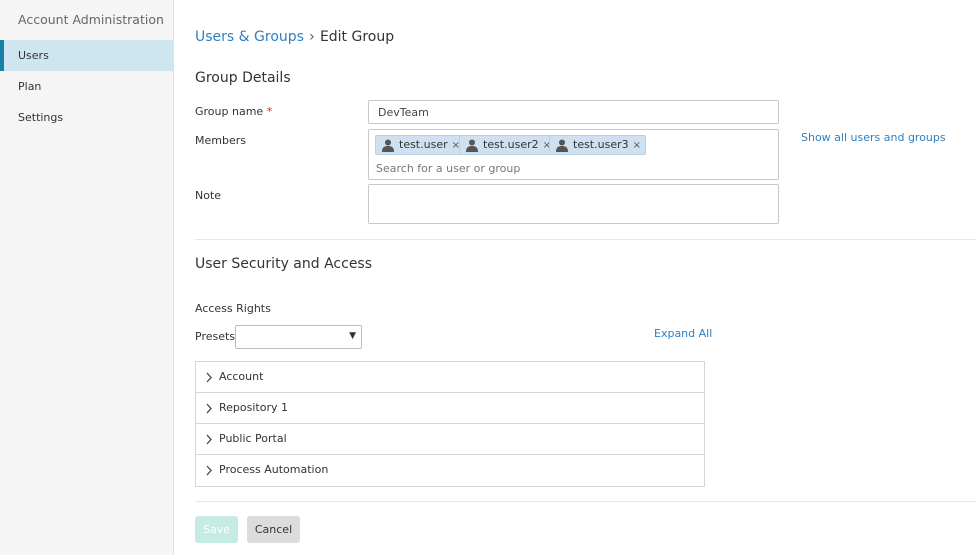  What do you see at coordinates (215, 336) in the screenshot?
I see `presets-label: Presets` at bounding box center [215, 336].